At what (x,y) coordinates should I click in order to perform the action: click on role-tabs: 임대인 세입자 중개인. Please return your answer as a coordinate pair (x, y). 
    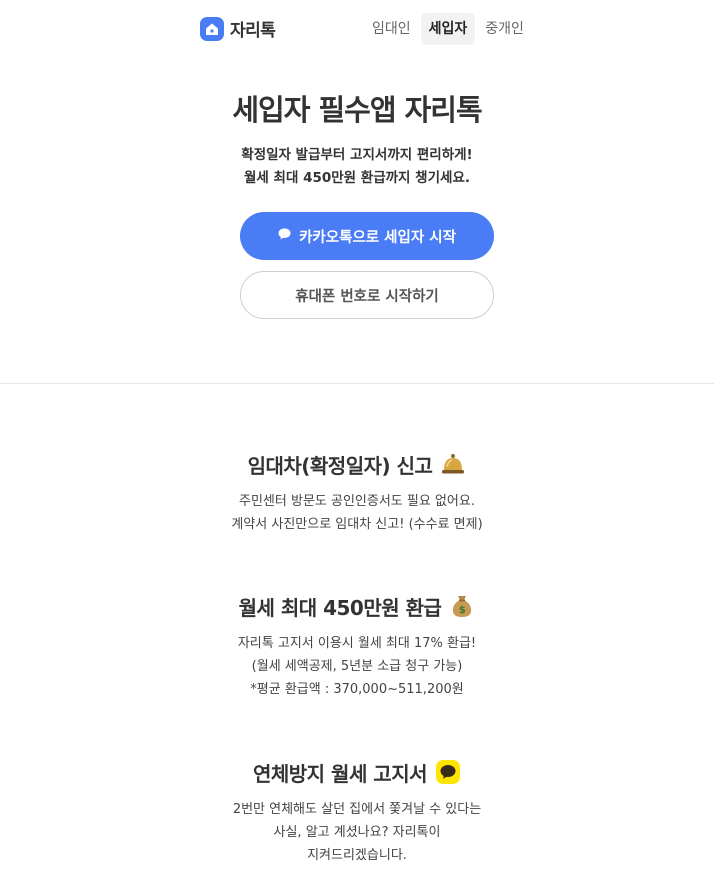
    Looking at the image, I should click on (448, 29).